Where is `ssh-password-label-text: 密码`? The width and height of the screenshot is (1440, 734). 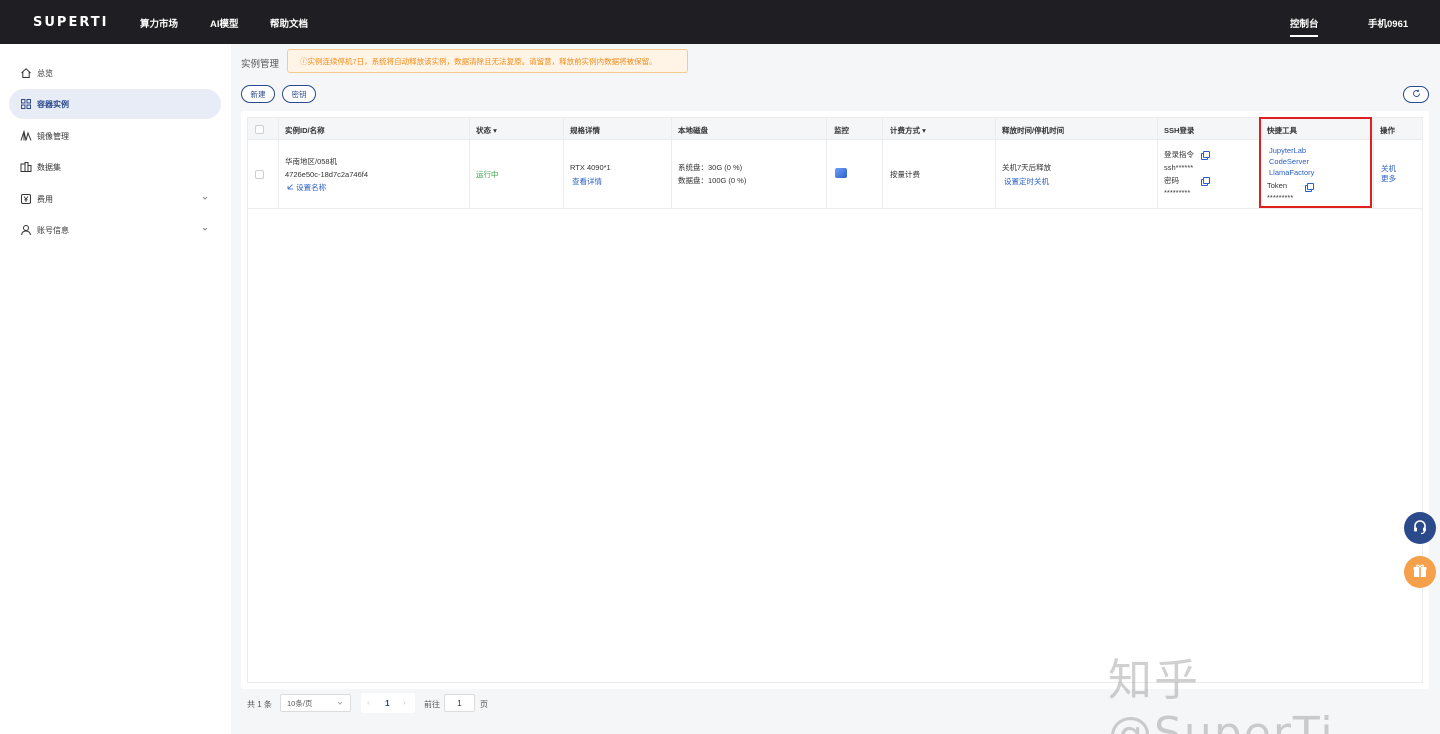 ssh-password-label-text: 密码 is located at coordinates (1171, 180).